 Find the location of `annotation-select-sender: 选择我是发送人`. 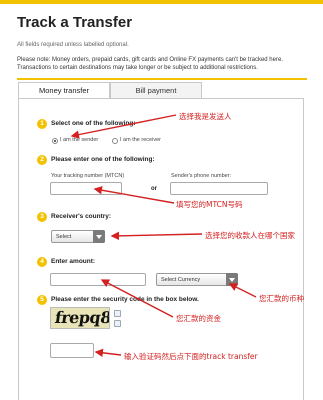

annotation-select-sender: 选择我是发送人 is located at coordinates (205, 116).